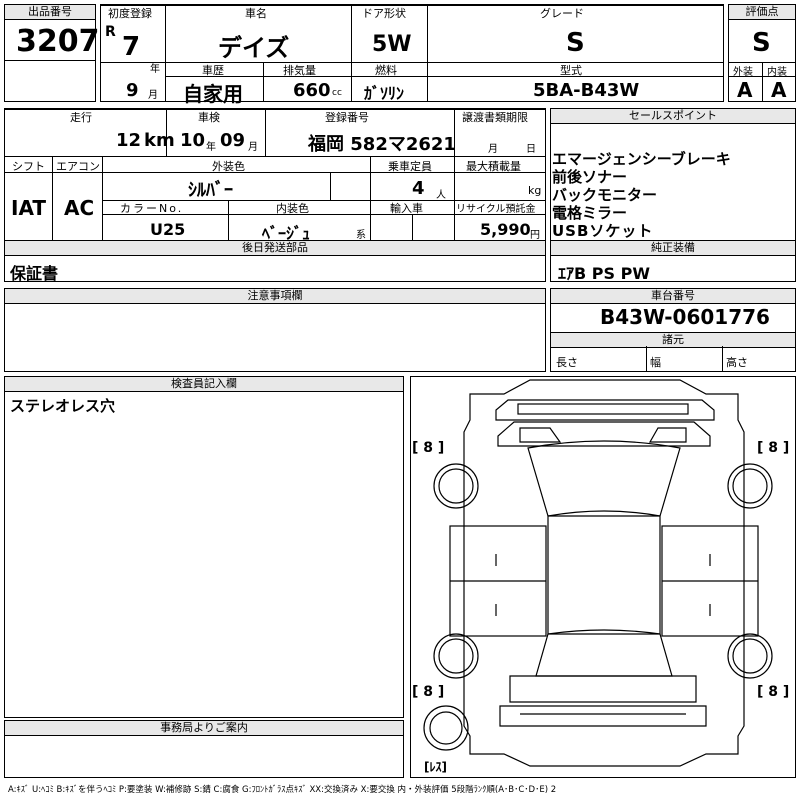  Describe the element at coordinates (386, 70) in the screenshot. I see `fuel-label: 燃料` at that location.